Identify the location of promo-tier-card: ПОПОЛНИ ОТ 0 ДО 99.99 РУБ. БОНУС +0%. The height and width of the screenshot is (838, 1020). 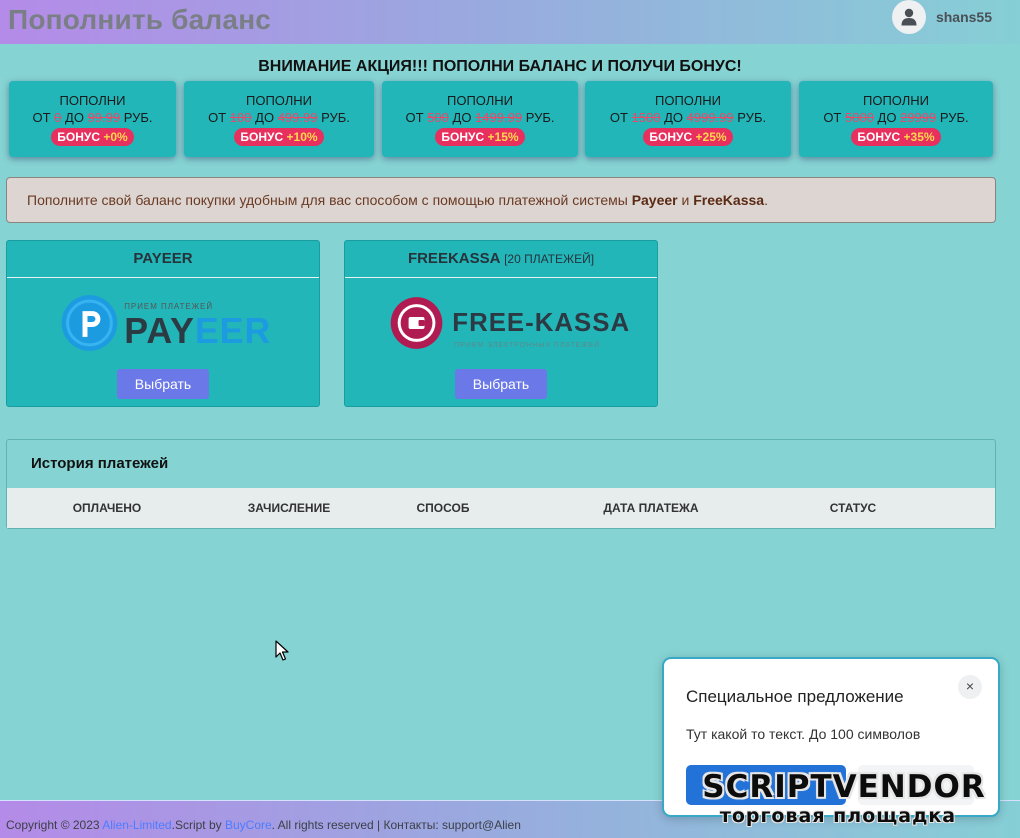
(92, 119).